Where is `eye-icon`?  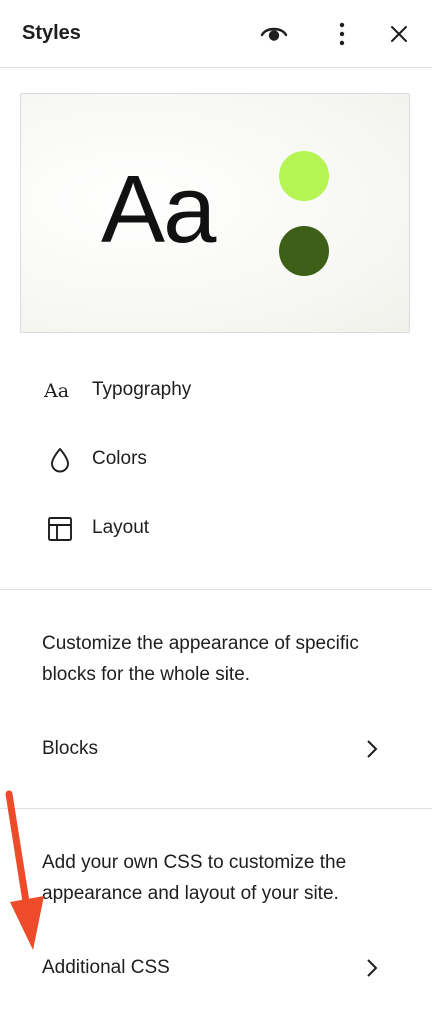
eye-icon is located at coordinates (274, 34).